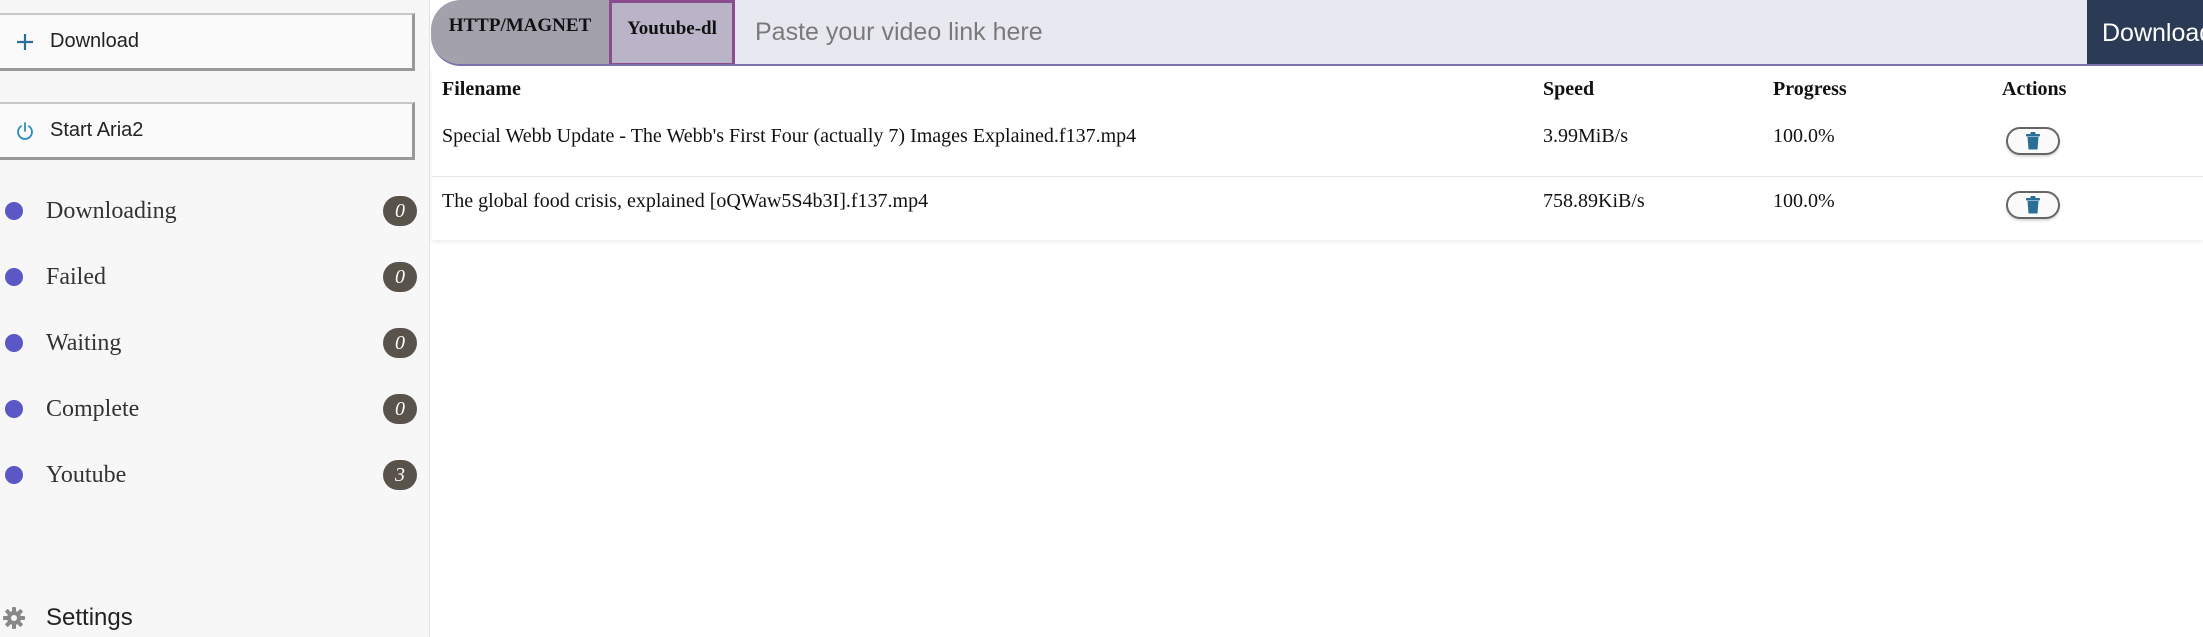  Describe the element at coordinates (2145, 32) in the screenshot. I see `start-download-button: Download` at that location.